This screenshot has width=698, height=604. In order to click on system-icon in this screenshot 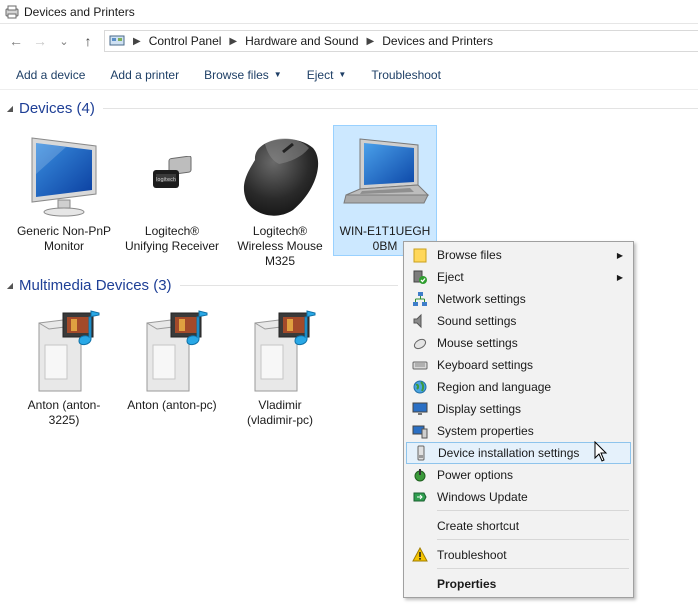, I will do `click(420, 431)`.